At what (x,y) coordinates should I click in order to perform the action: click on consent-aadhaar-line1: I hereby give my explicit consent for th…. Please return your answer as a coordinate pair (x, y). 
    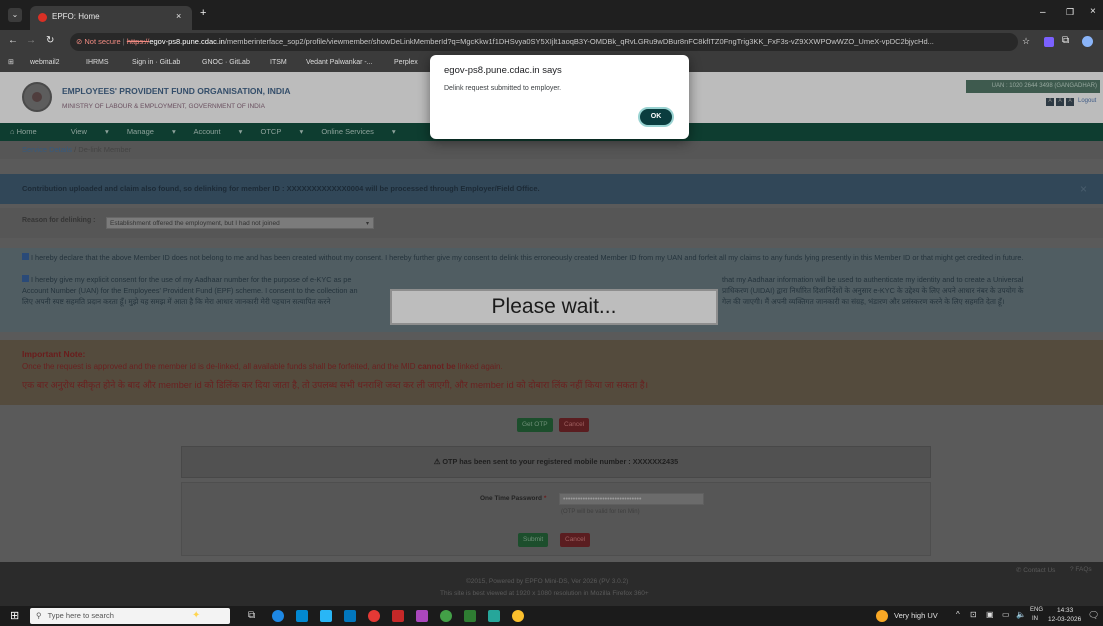
    Looking at the image, I should click on (212, 280).